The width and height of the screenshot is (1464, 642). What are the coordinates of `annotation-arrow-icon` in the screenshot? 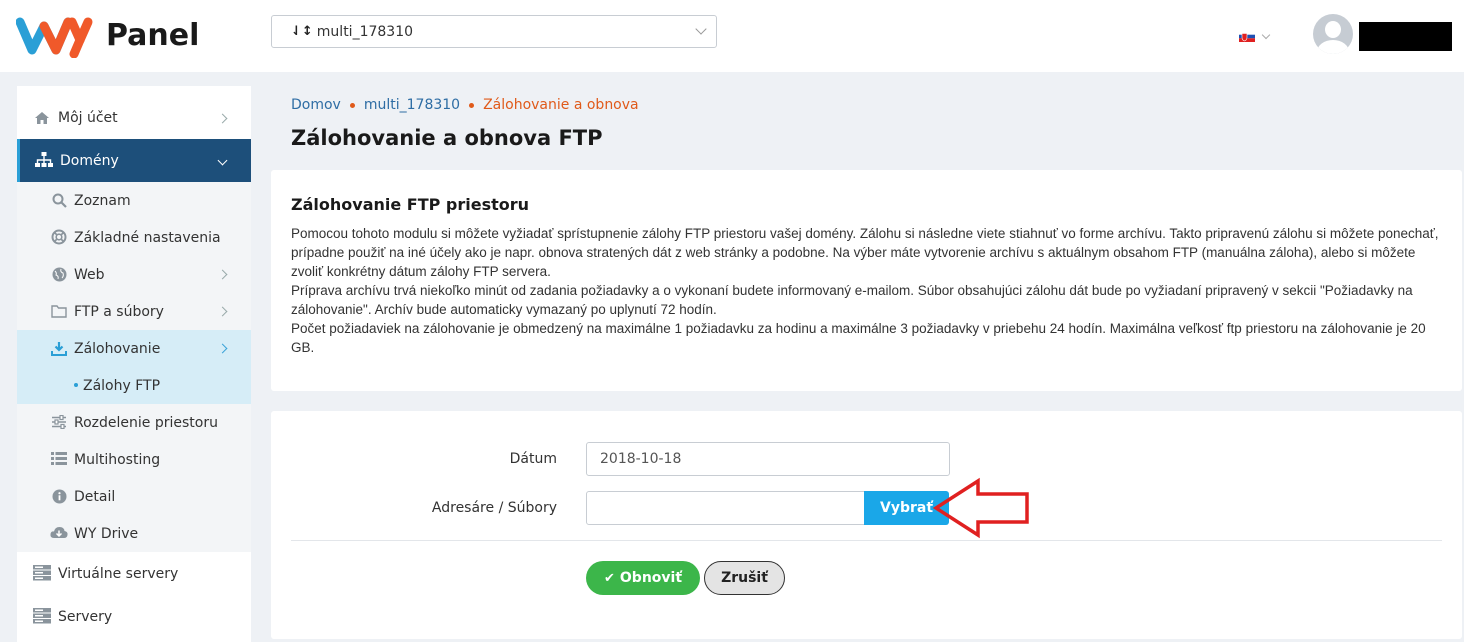 It's located at (980, 508).